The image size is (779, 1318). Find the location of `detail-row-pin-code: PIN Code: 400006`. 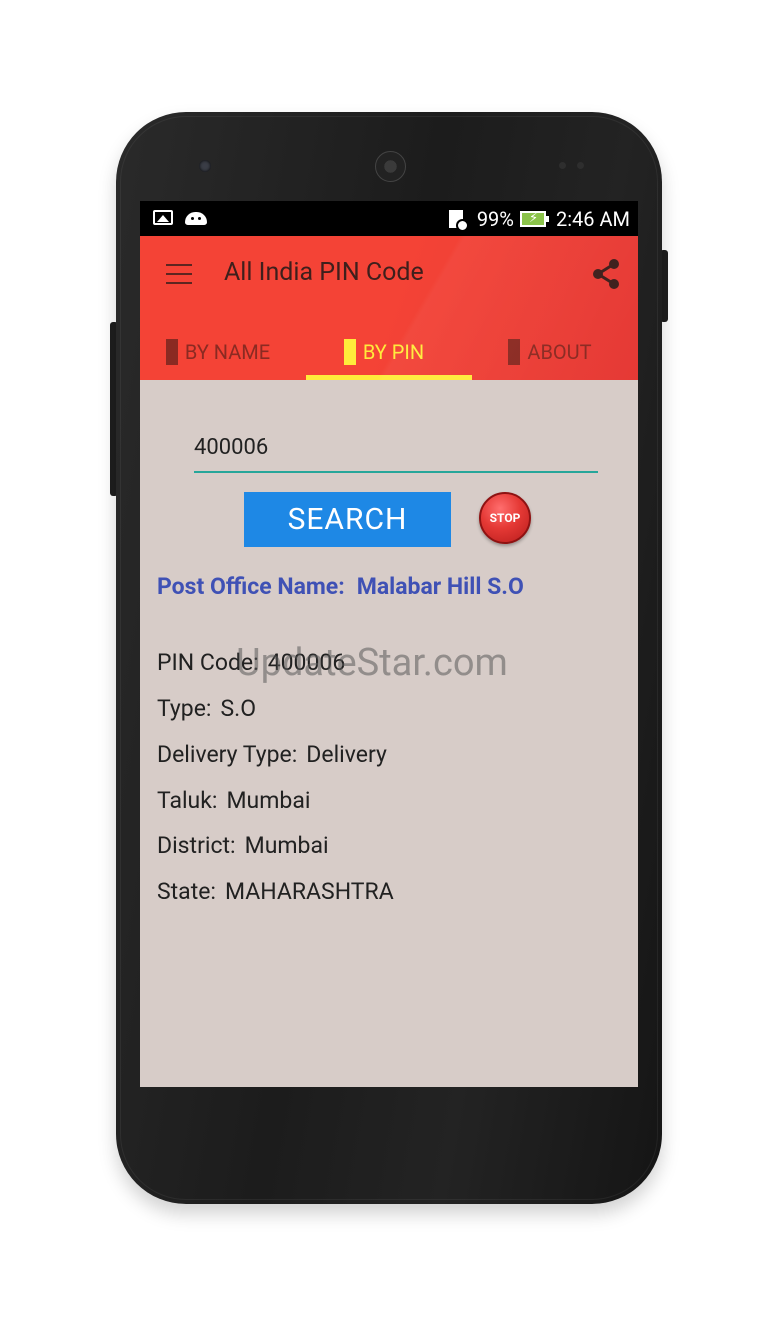

detail-row-pin-code: PIN Code: 400006 is located at coordinates (251, 662).